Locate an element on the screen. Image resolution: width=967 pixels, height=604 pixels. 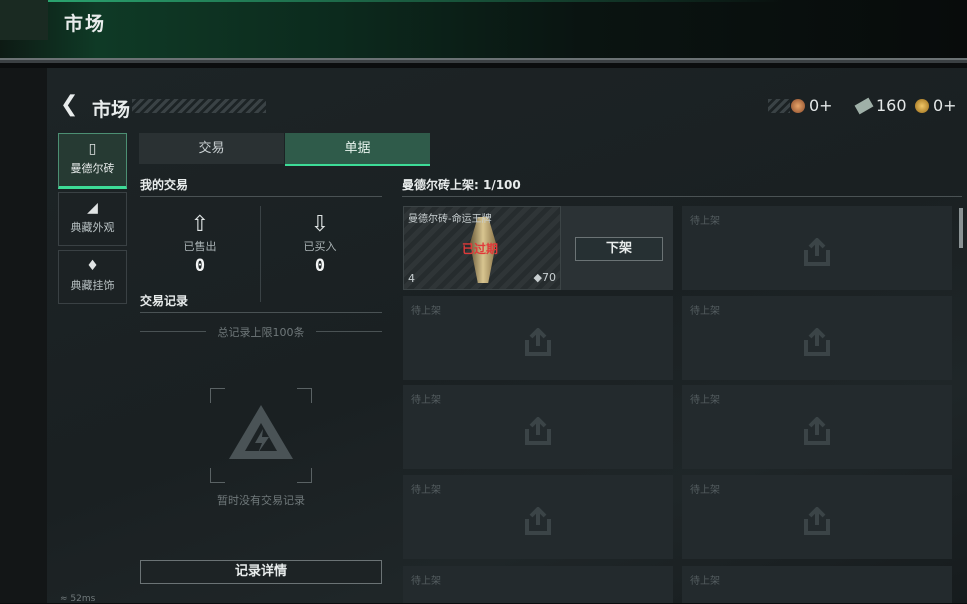
item-status: 已过期 is located at coordinates (480, 249).